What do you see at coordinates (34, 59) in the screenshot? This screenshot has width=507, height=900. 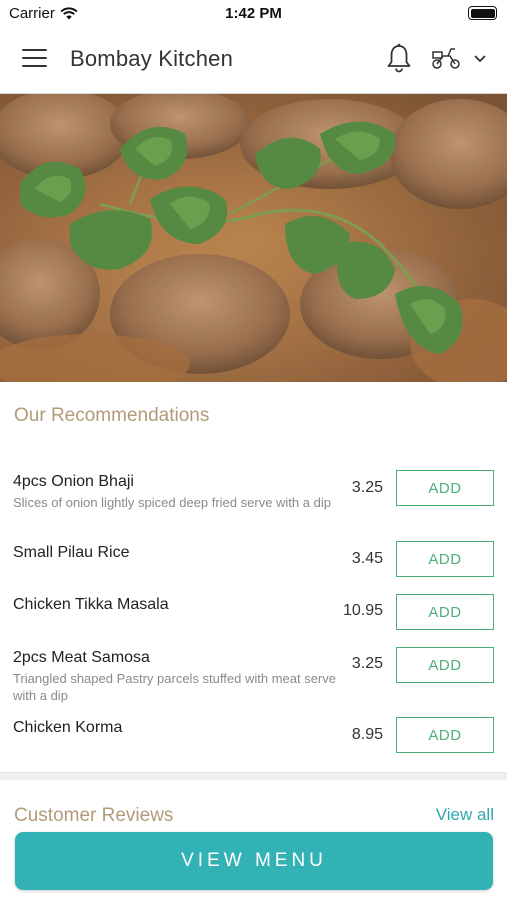 I see `menu-icon` at bounding box center [34, 59].